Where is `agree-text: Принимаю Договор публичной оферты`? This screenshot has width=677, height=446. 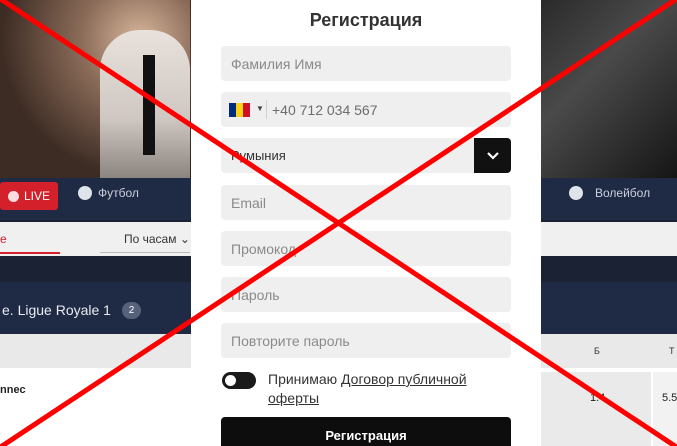
agree-text: Принимаю Договор публичной оферты is located at coordinates (393, 389).